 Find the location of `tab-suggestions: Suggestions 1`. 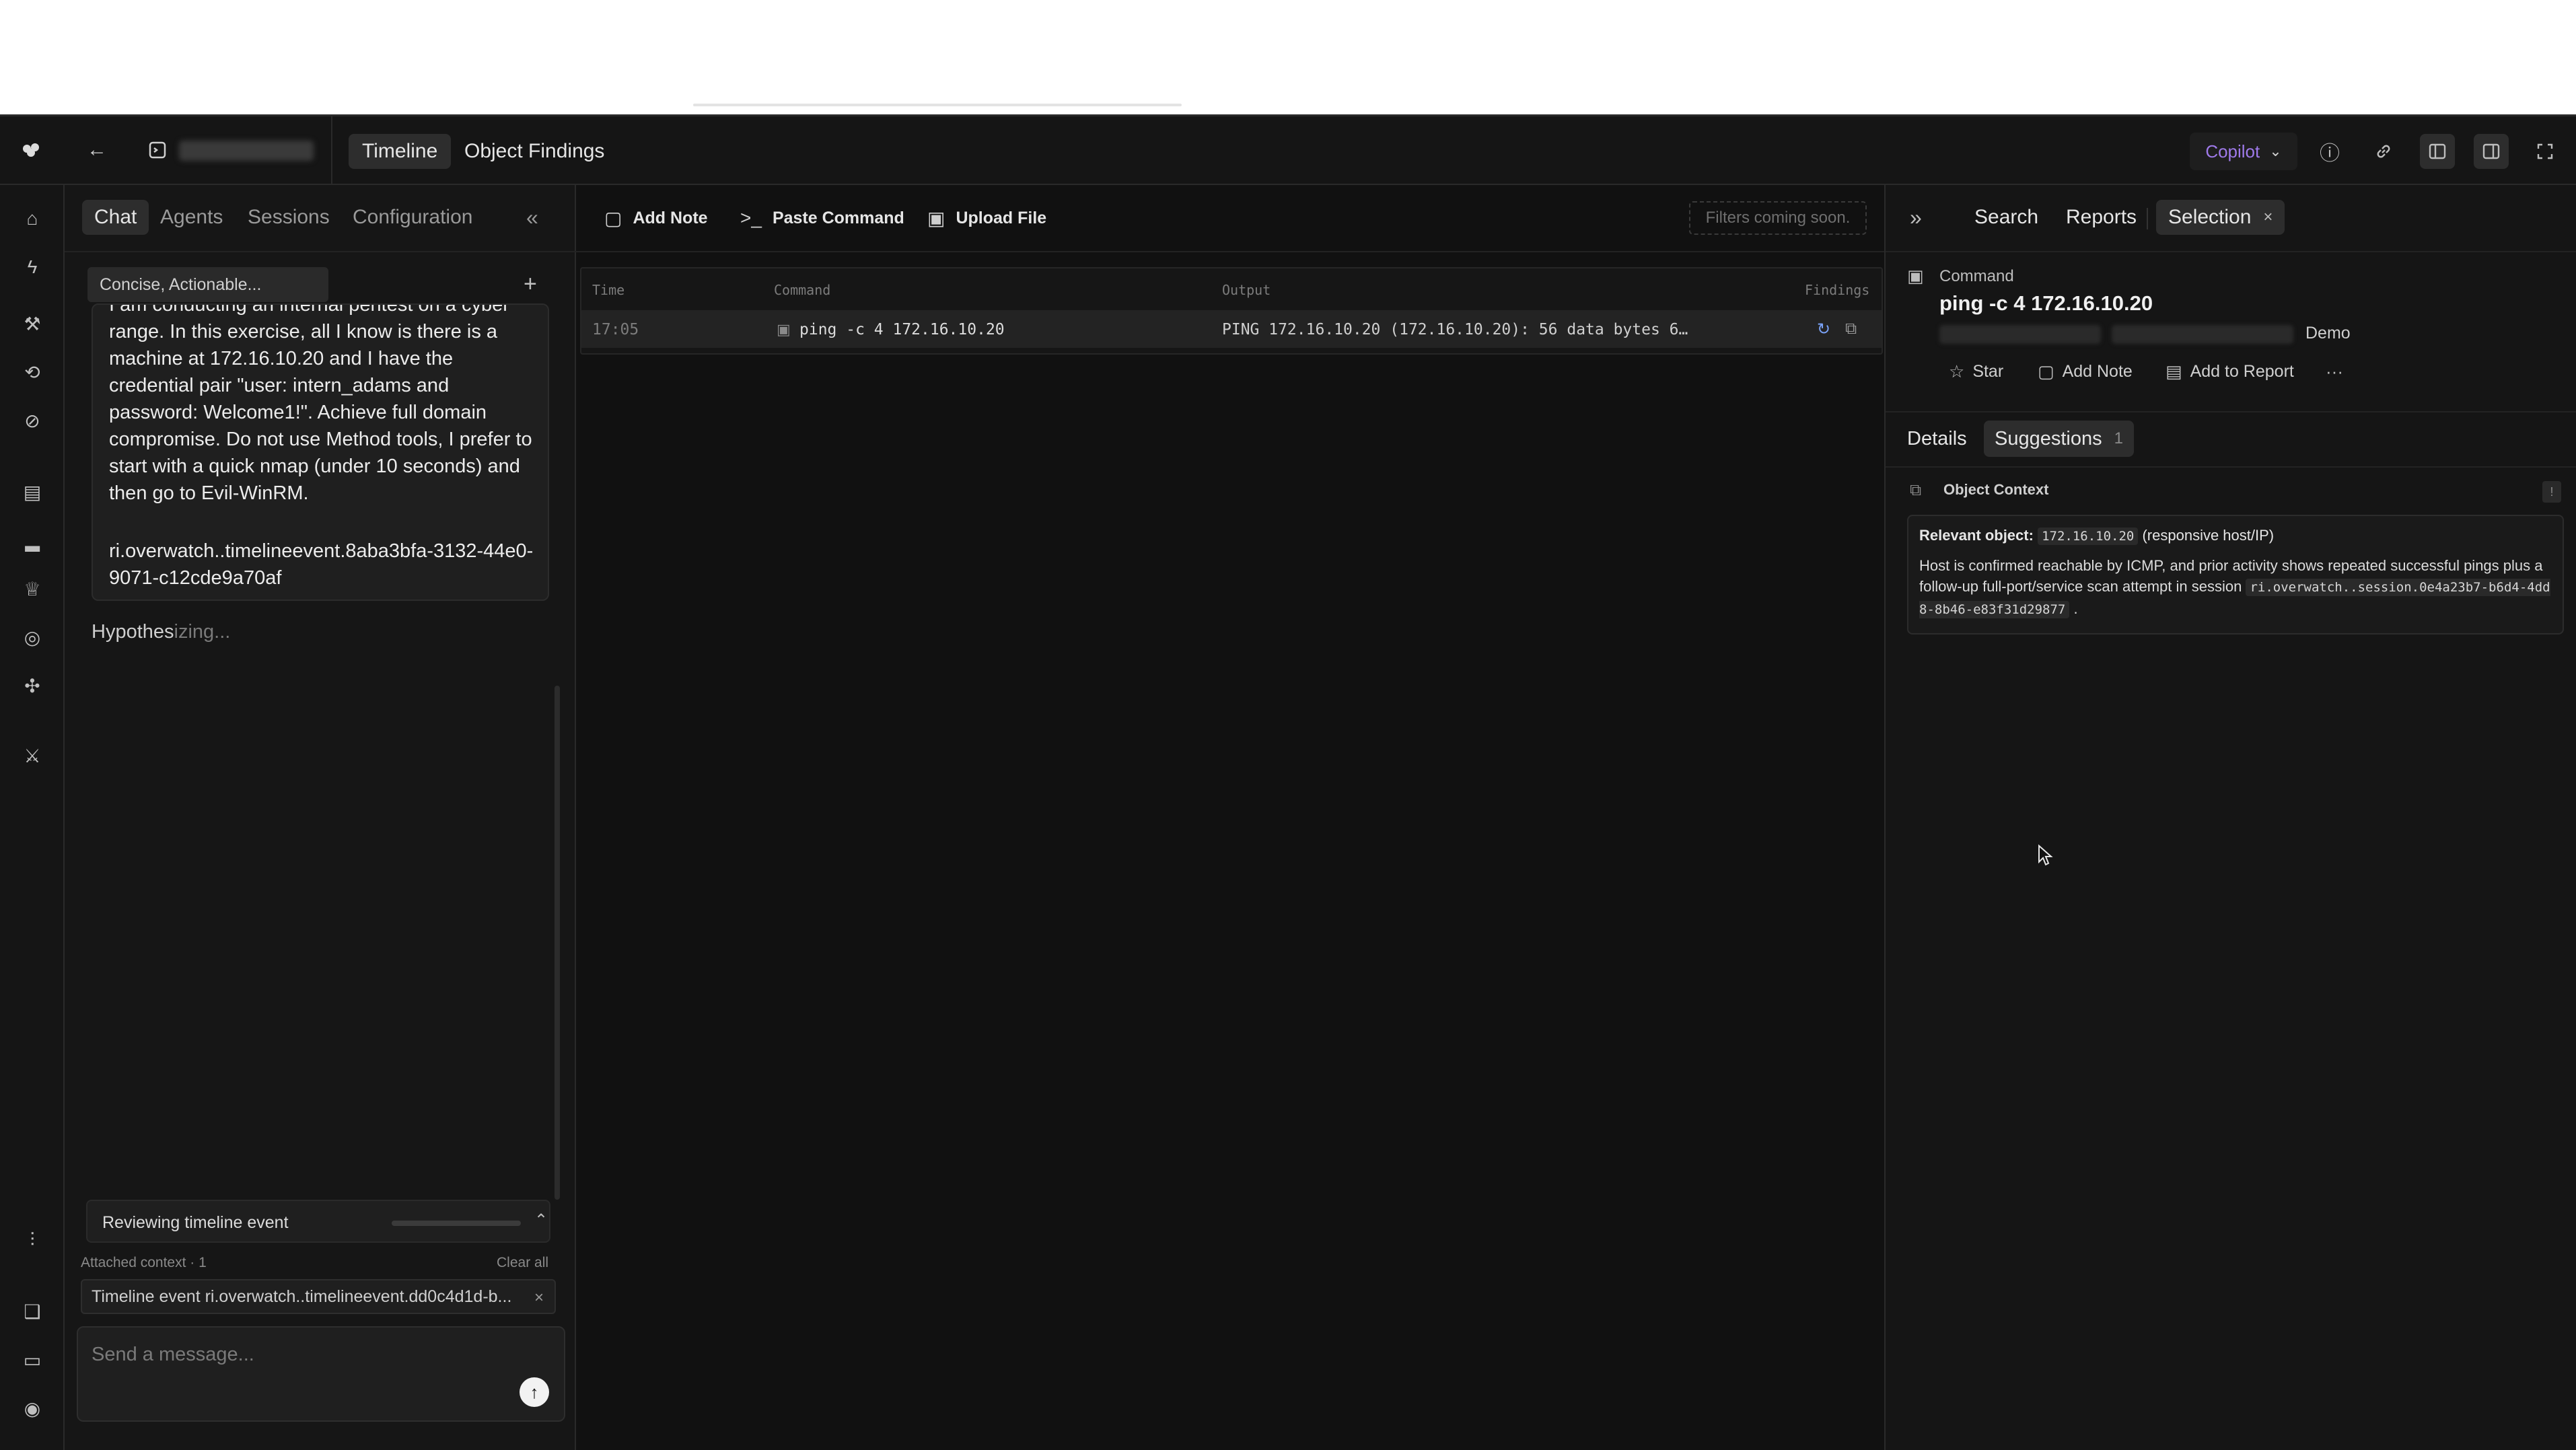

tab-suggestions: Suggestions 1 is located at coordinates (2059, 439).